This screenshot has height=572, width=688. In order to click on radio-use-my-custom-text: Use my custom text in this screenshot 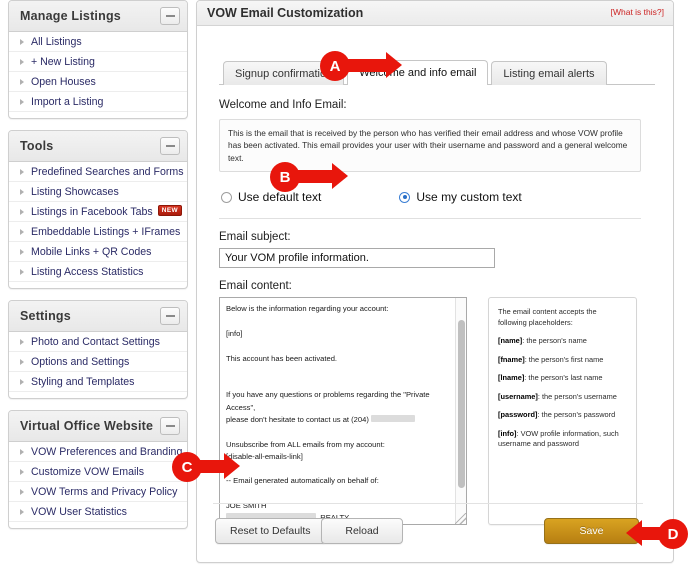, I will do `click(460, 197)`.